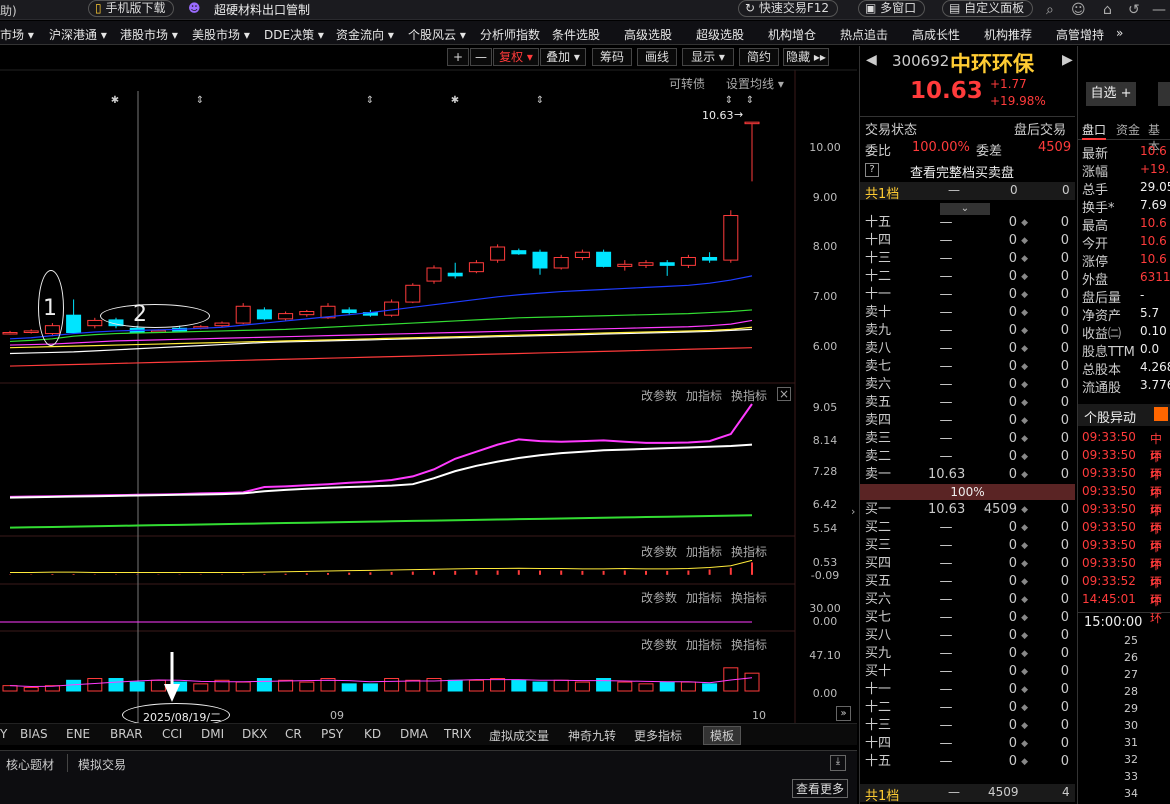 This screenshot has height=804, width=1170. I want to click on ind2-add-link: 加指标, so click(704, 551).